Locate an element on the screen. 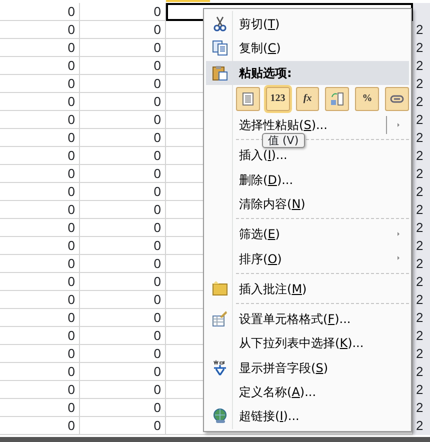  menu-item: 复制(C) is located at coordinates (307, 48).